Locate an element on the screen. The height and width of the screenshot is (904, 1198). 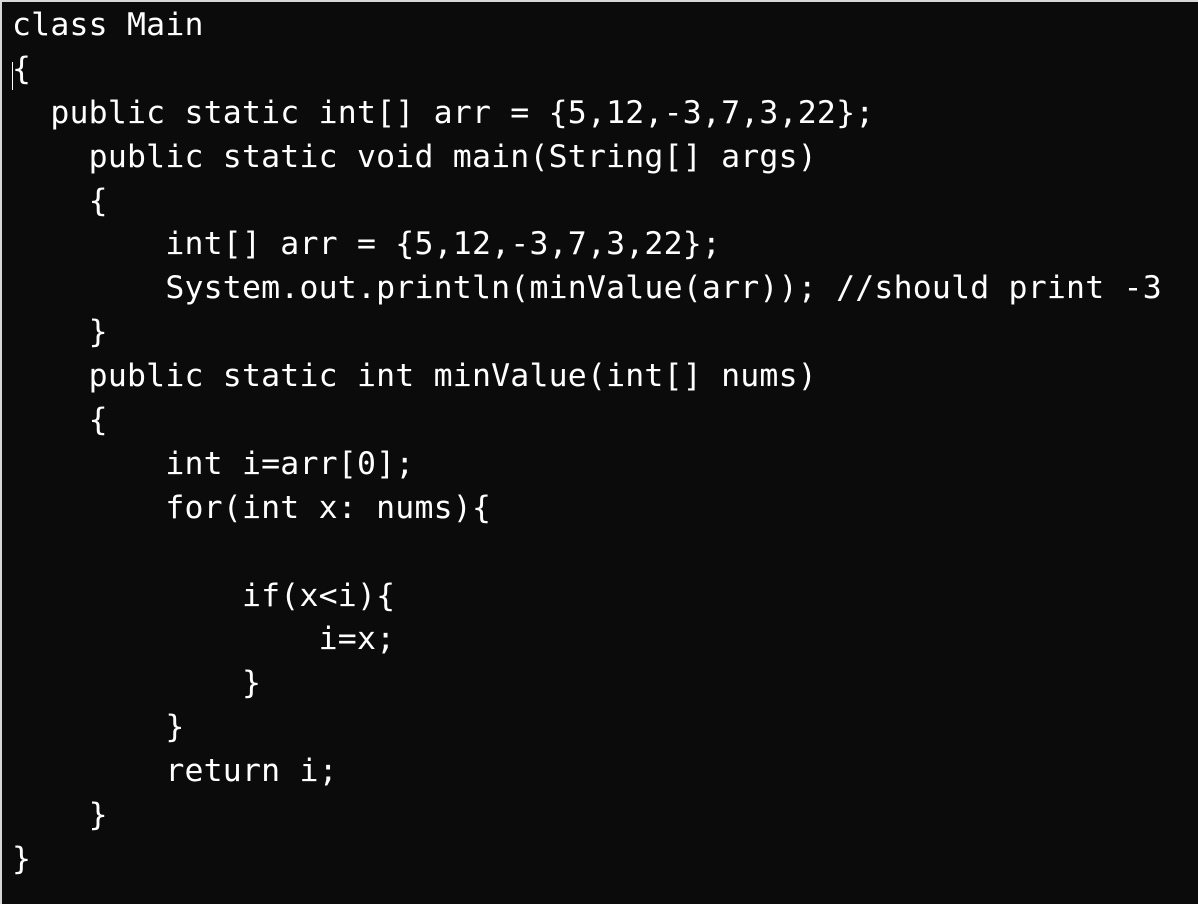
code-line-19: } is located at coordinates (60, 815).